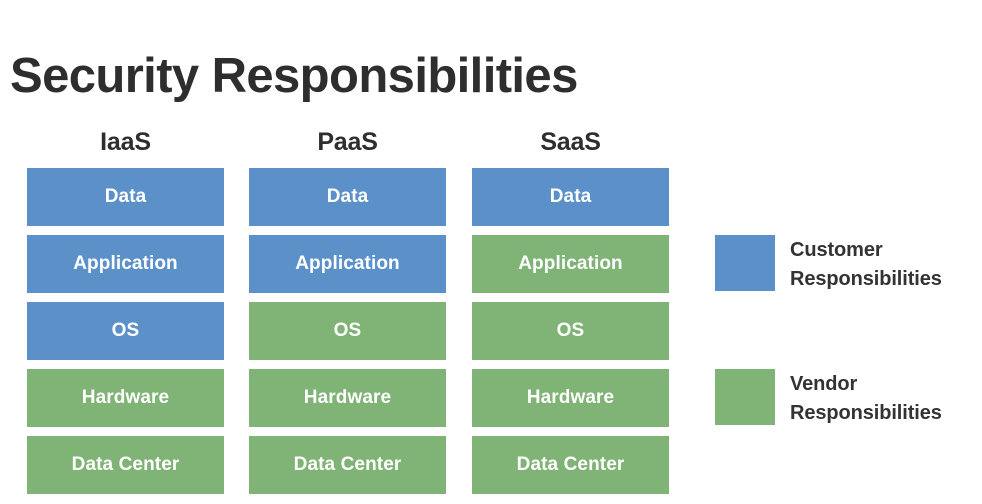  I want to click on layer-stack-saas: Data Application OS Hardware Data Center, so click(570, 331).